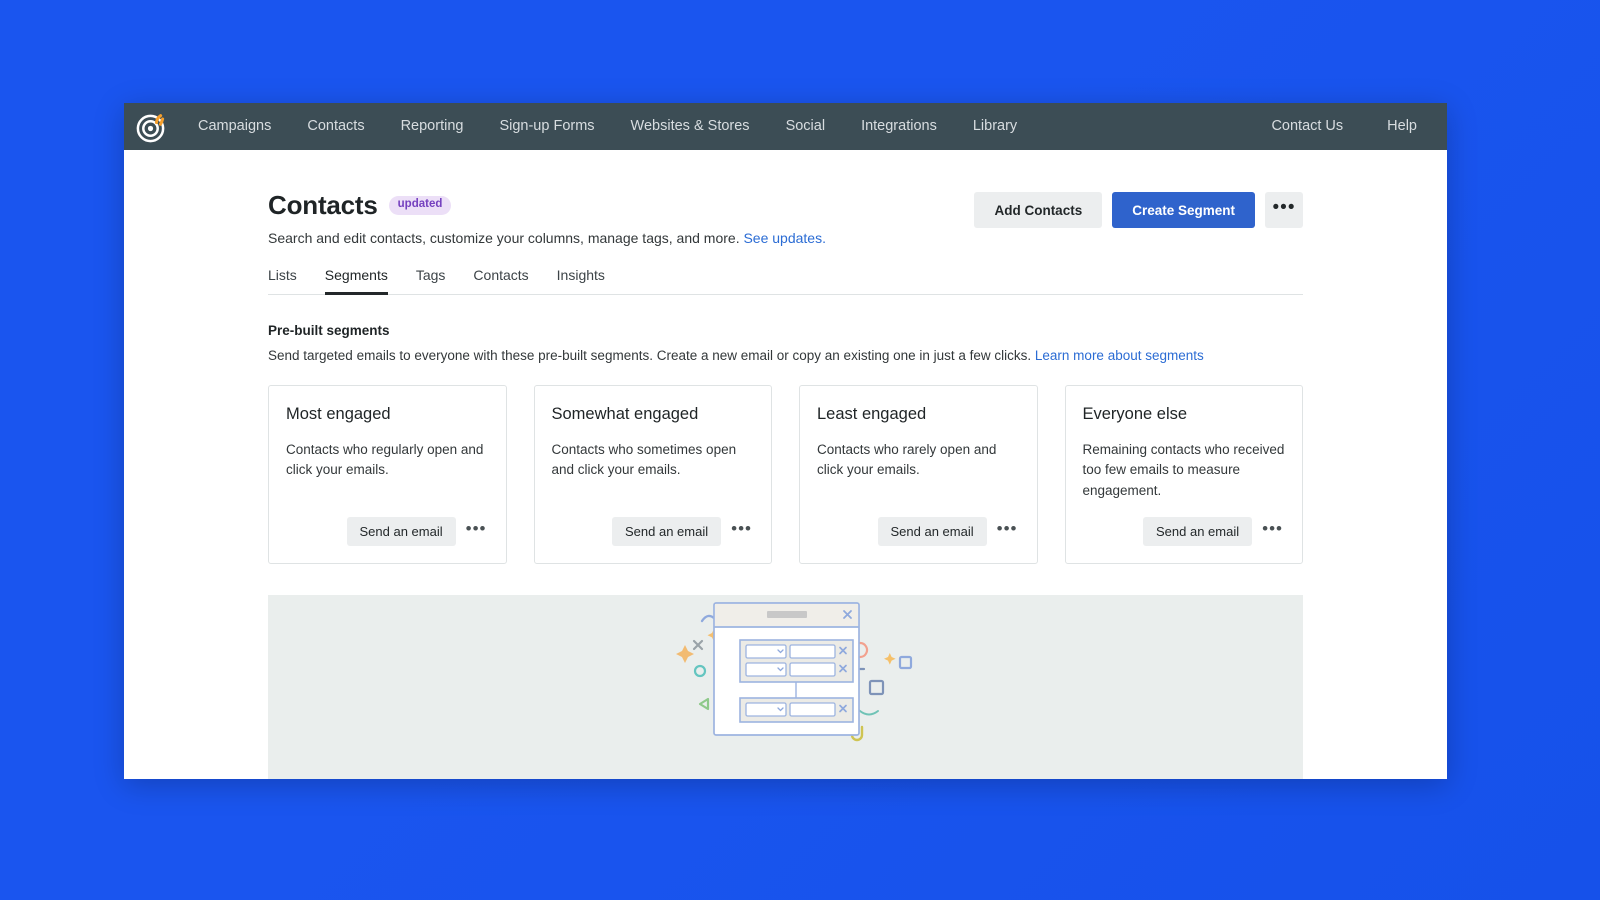  What do you see at coordinates (1183, 210) in the screenshot?
I see `create-segment-button: Create Segment` at bounding box center [1183, 210].